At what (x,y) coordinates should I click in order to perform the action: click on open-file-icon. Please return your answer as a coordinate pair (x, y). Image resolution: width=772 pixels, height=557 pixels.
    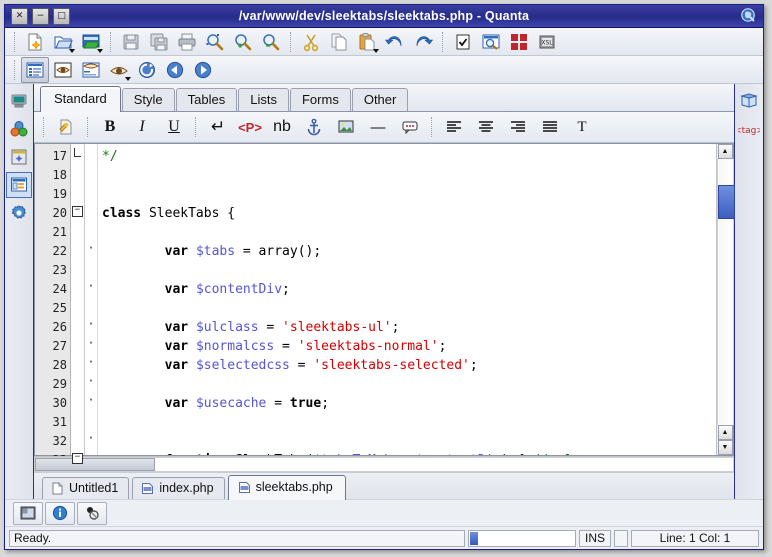
    Looking at the image, I should click on (63, 42).